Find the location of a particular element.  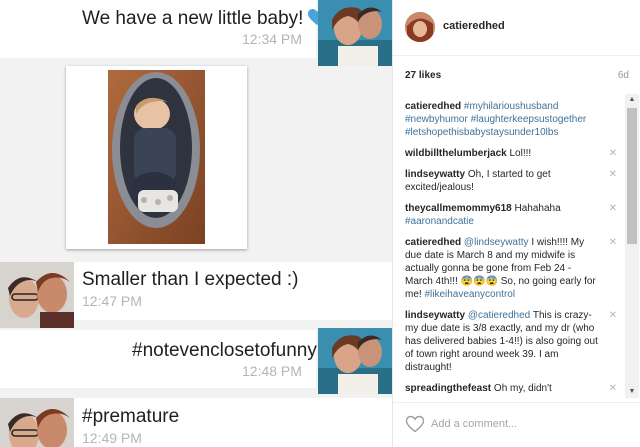

mention: @catieredhed is located at coordinates (499, 315).